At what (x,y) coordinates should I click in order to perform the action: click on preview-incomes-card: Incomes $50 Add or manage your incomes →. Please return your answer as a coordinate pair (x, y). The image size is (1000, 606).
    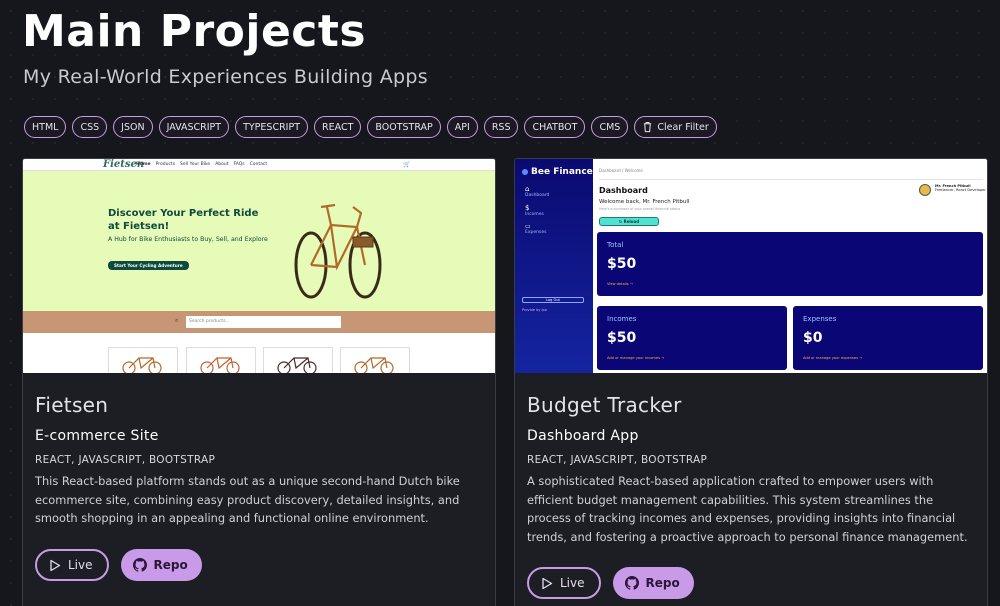
    Looking at the image, I should click on (692, 338).